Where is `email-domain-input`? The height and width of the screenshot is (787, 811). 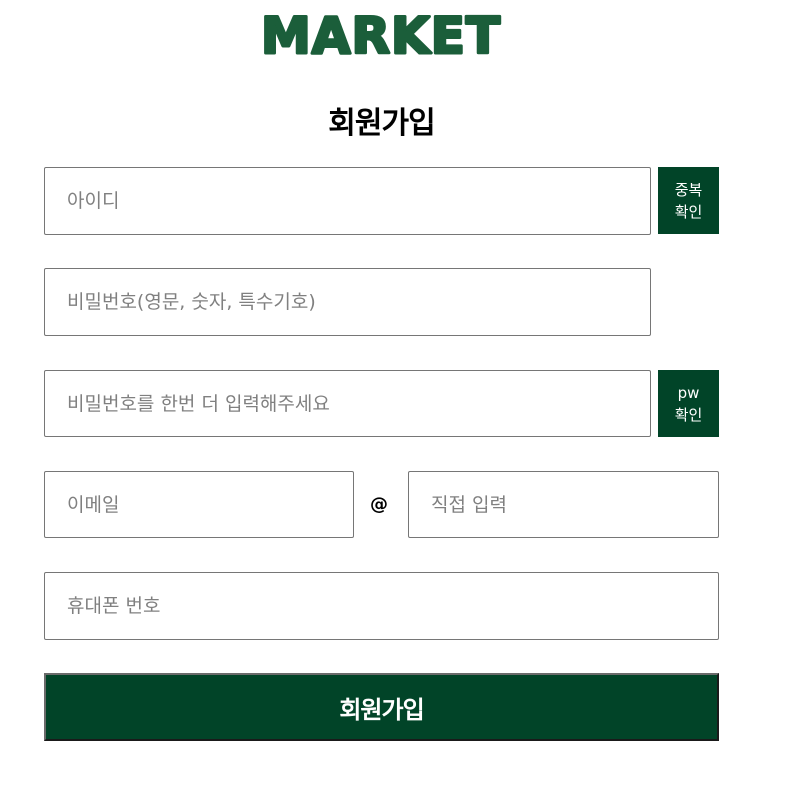
email-domain-input is located at coordinates (563, 504).